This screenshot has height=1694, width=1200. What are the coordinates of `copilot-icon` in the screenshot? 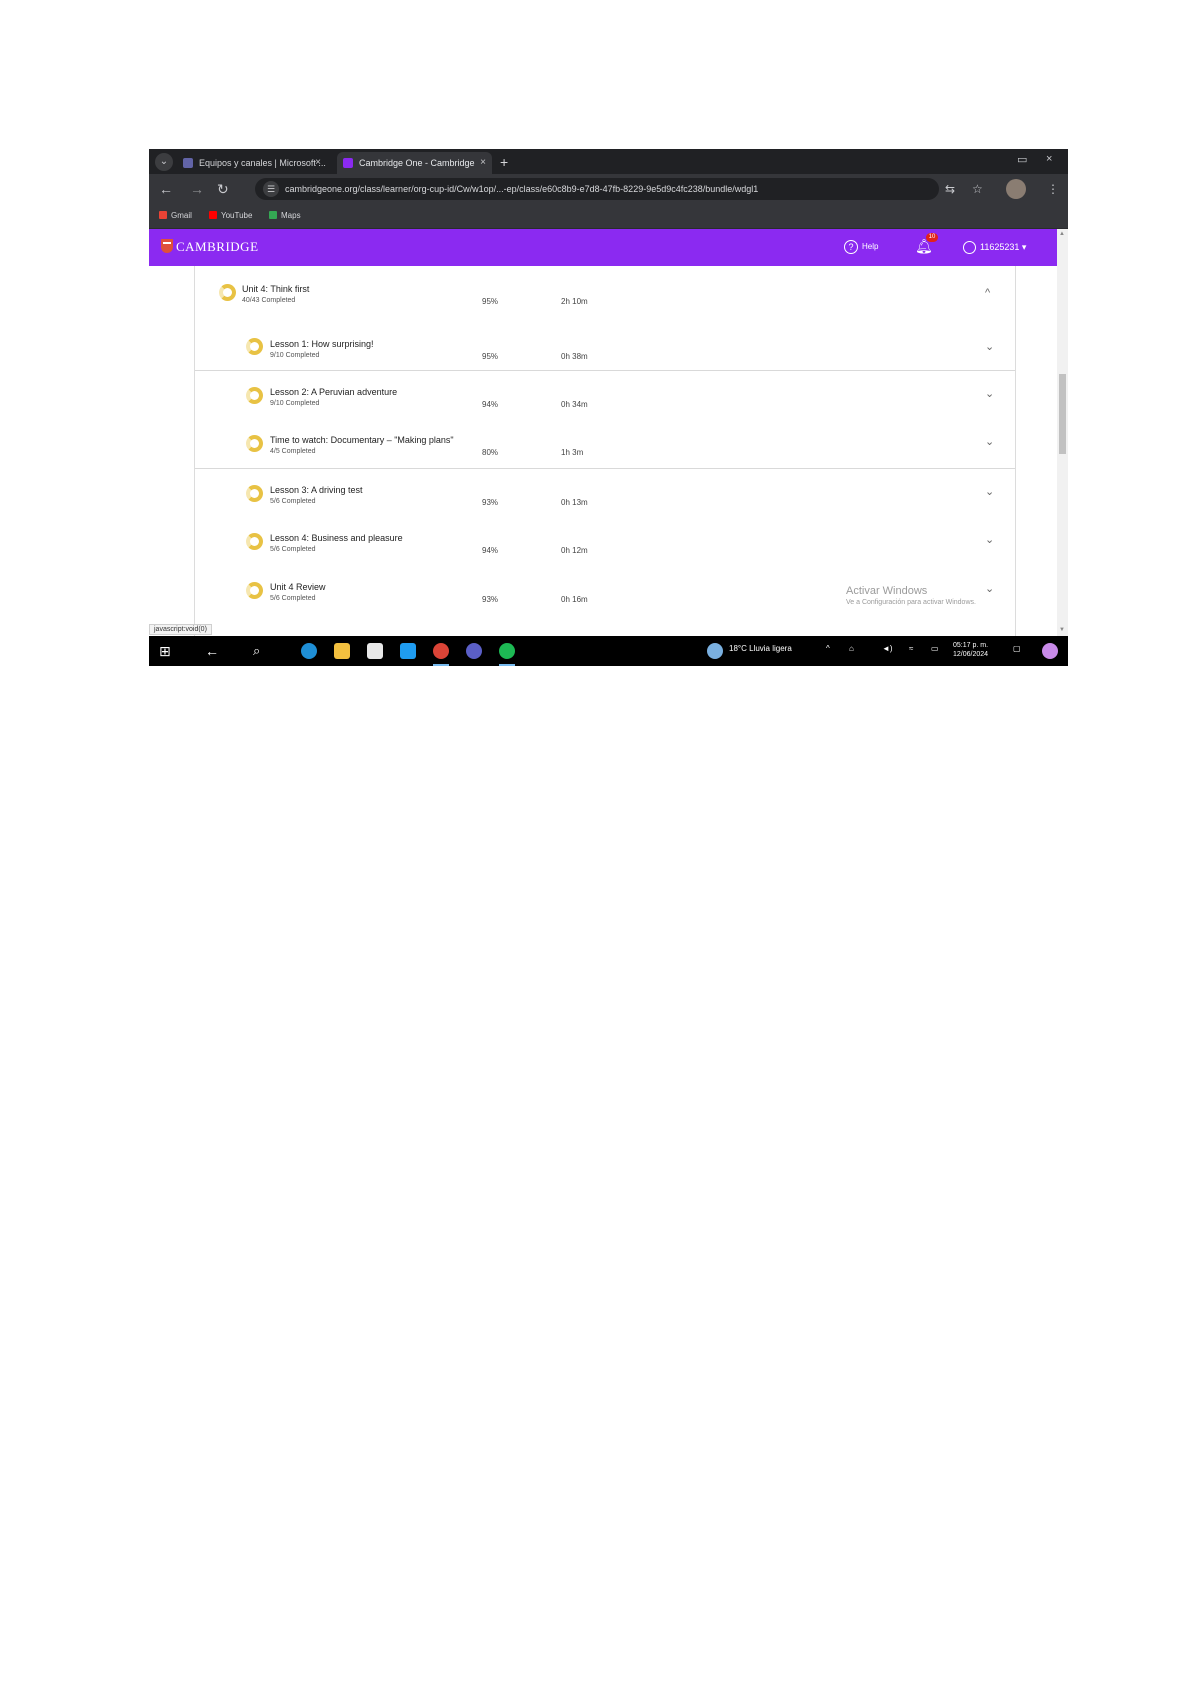 It's located at (1050, 651).